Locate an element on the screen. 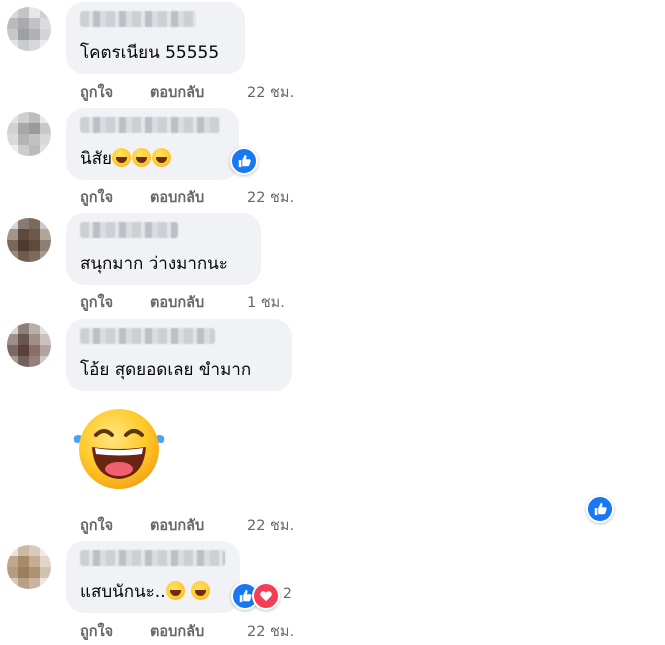 The image size is (665, 645). comment-text-wrap: นิสัย is located at coordinates (126, 159).